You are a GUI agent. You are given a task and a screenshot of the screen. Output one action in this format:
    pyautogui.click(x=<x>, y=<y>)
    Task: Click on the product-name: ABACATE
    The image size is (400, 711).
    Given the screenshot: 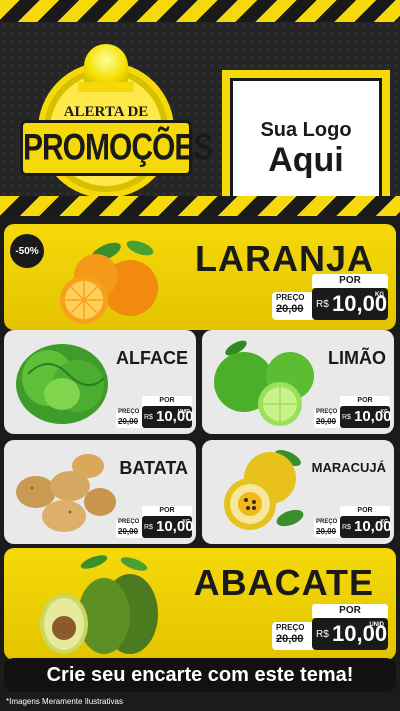 What is the action you would take?
    pyautogui.click(x=283, y=582)
    